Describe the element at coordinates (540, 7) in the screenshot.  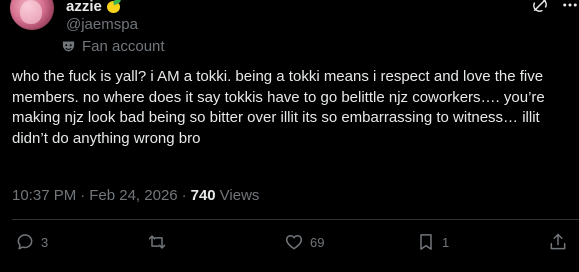
I see `grok-icon` at that location.